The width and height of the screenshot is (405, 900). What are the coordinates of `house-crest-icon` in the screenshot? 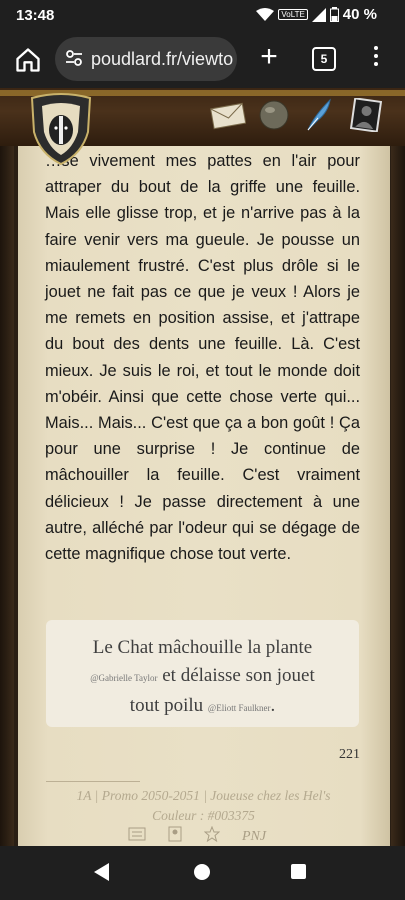 It's located at (61, 129).